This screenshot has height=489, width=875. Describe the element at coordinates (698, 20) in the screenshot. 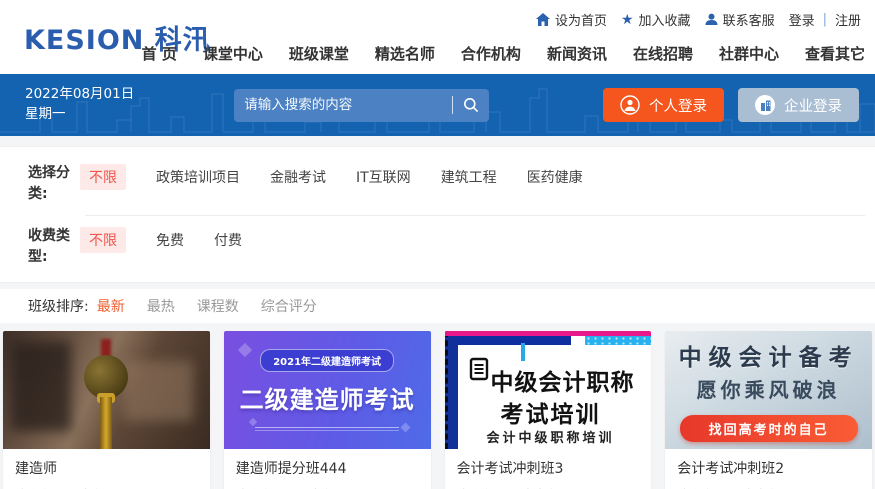

I see `utility-bar: 设为首页 ★ 加入收藏 联系客服 登录 | 注册` at that location.